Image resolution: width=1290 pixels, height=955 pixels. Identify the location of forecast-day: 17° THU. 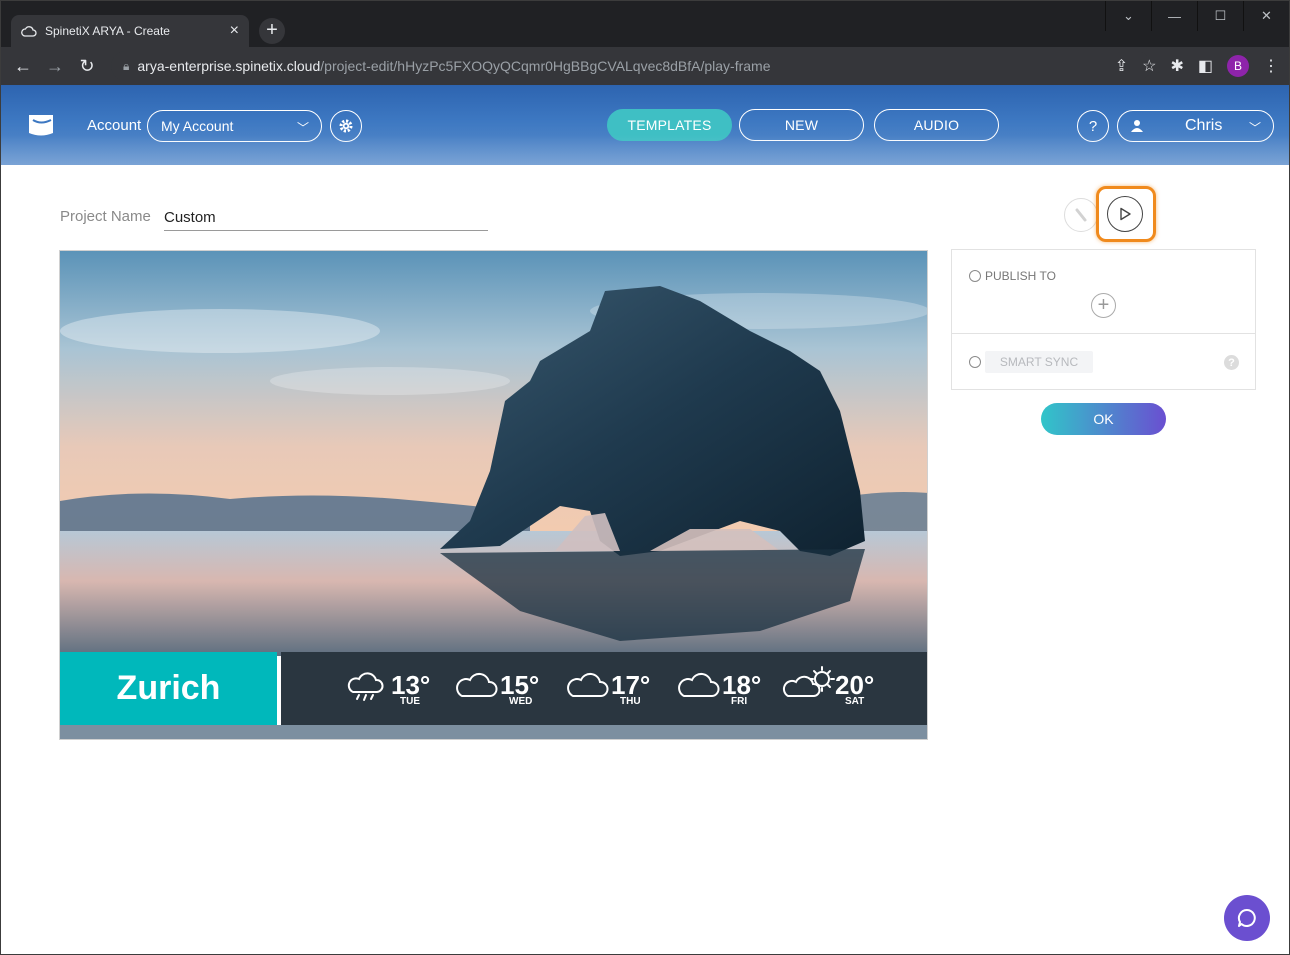
(615, 688).